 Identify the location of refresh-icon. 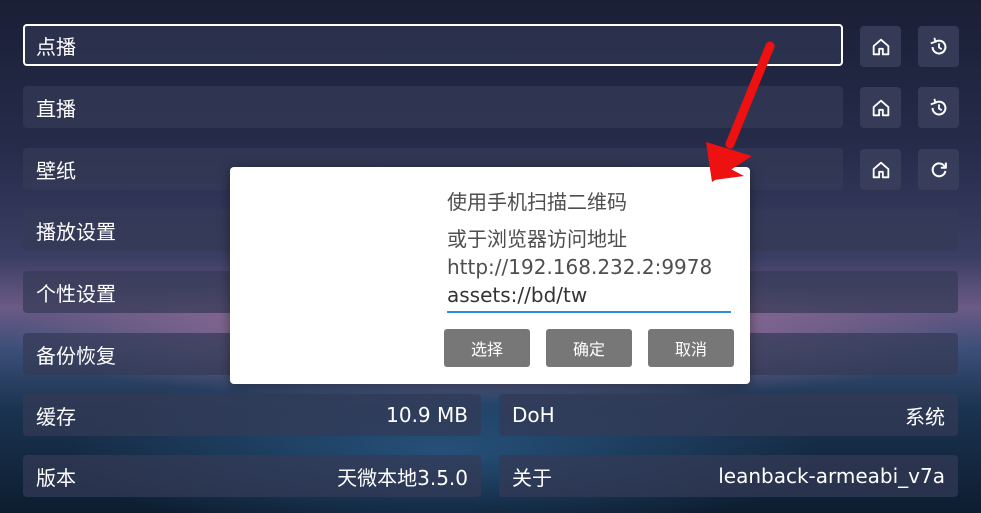
(939, 169).